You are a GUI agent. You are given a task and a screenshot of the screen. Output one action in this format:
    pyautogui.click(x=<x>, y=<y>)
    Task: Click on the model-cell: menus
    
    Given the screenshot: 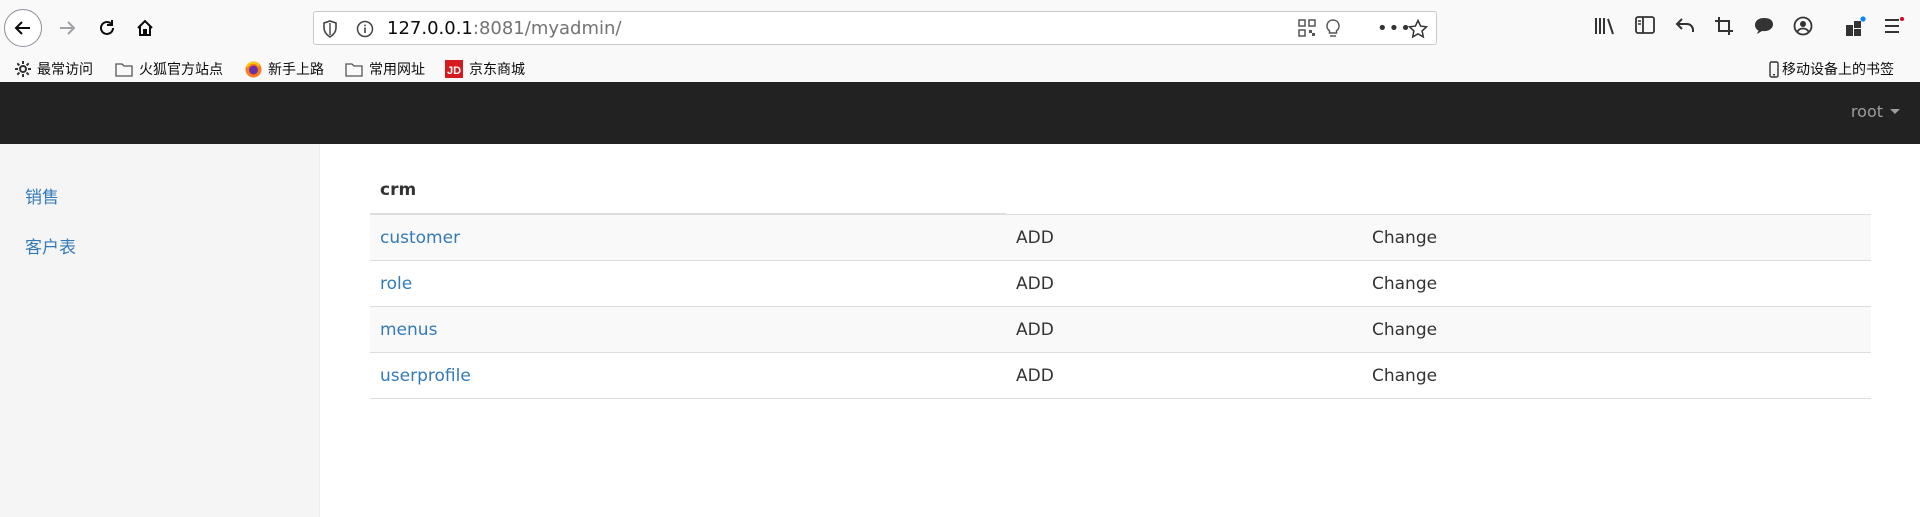 What is the action you would take?
    pyautogui.click(x=688, y=329)
    